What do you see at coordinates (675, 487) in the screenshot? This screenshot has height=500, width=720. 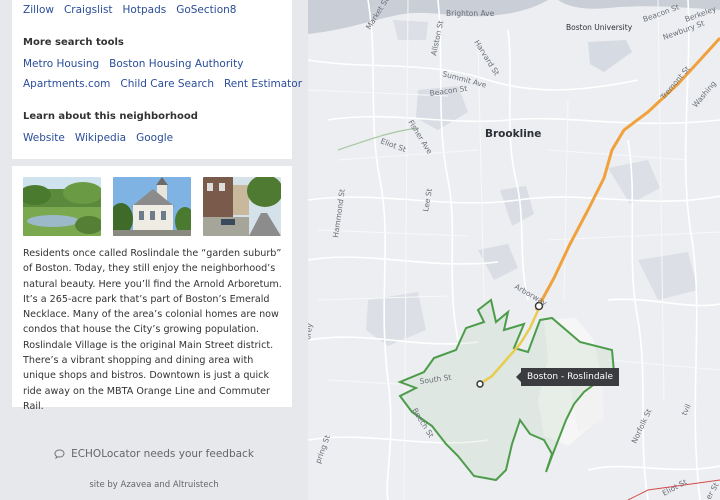 I see `eliot-st-se-label: Eliot St` at bounding box center [675, 487].